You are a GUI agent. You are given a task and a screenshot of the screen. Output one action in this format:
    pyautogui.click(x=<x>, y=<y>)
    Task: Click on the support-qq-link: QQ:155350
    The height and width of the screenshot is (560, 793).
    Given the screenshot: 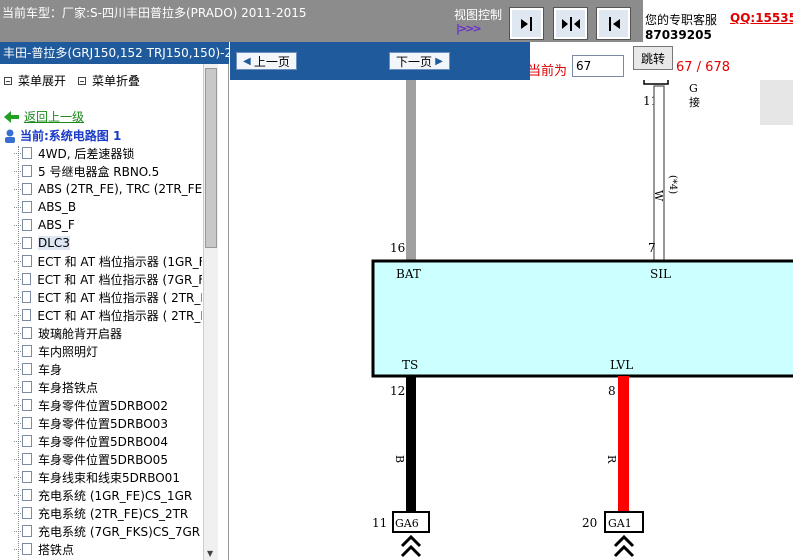 What is the action you would take?
    pyautogui.click(x=761, y=18)
    